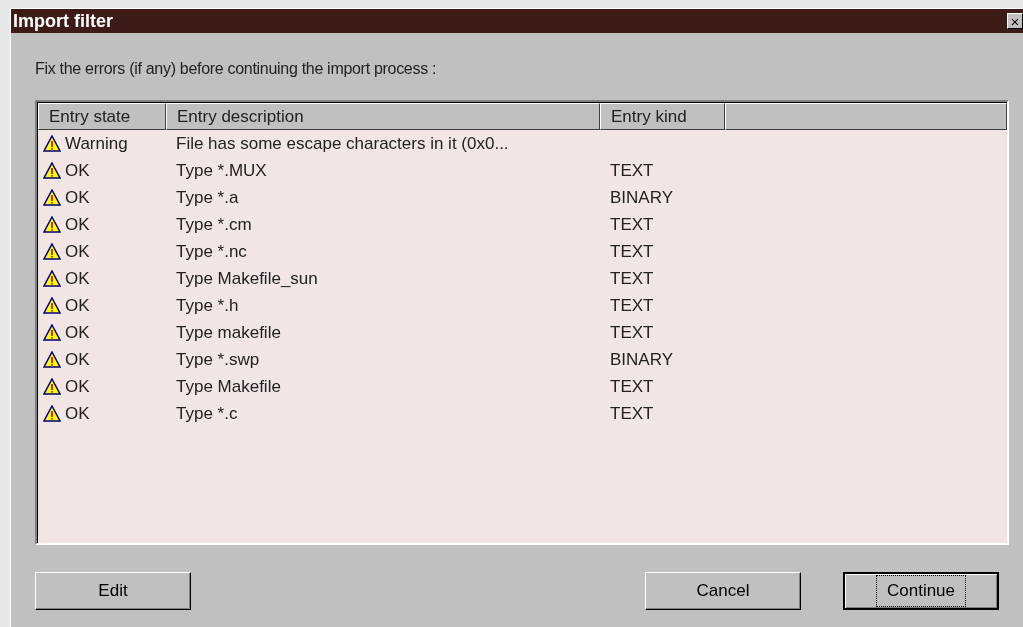 The height and width of the screenshot is (627, 1023). What do you see at coordinates (236, 69) in the screenshot?
I see `instruction-text: Fix the errors (if any) before continuing the import process :` at bounding box center [236, 69].